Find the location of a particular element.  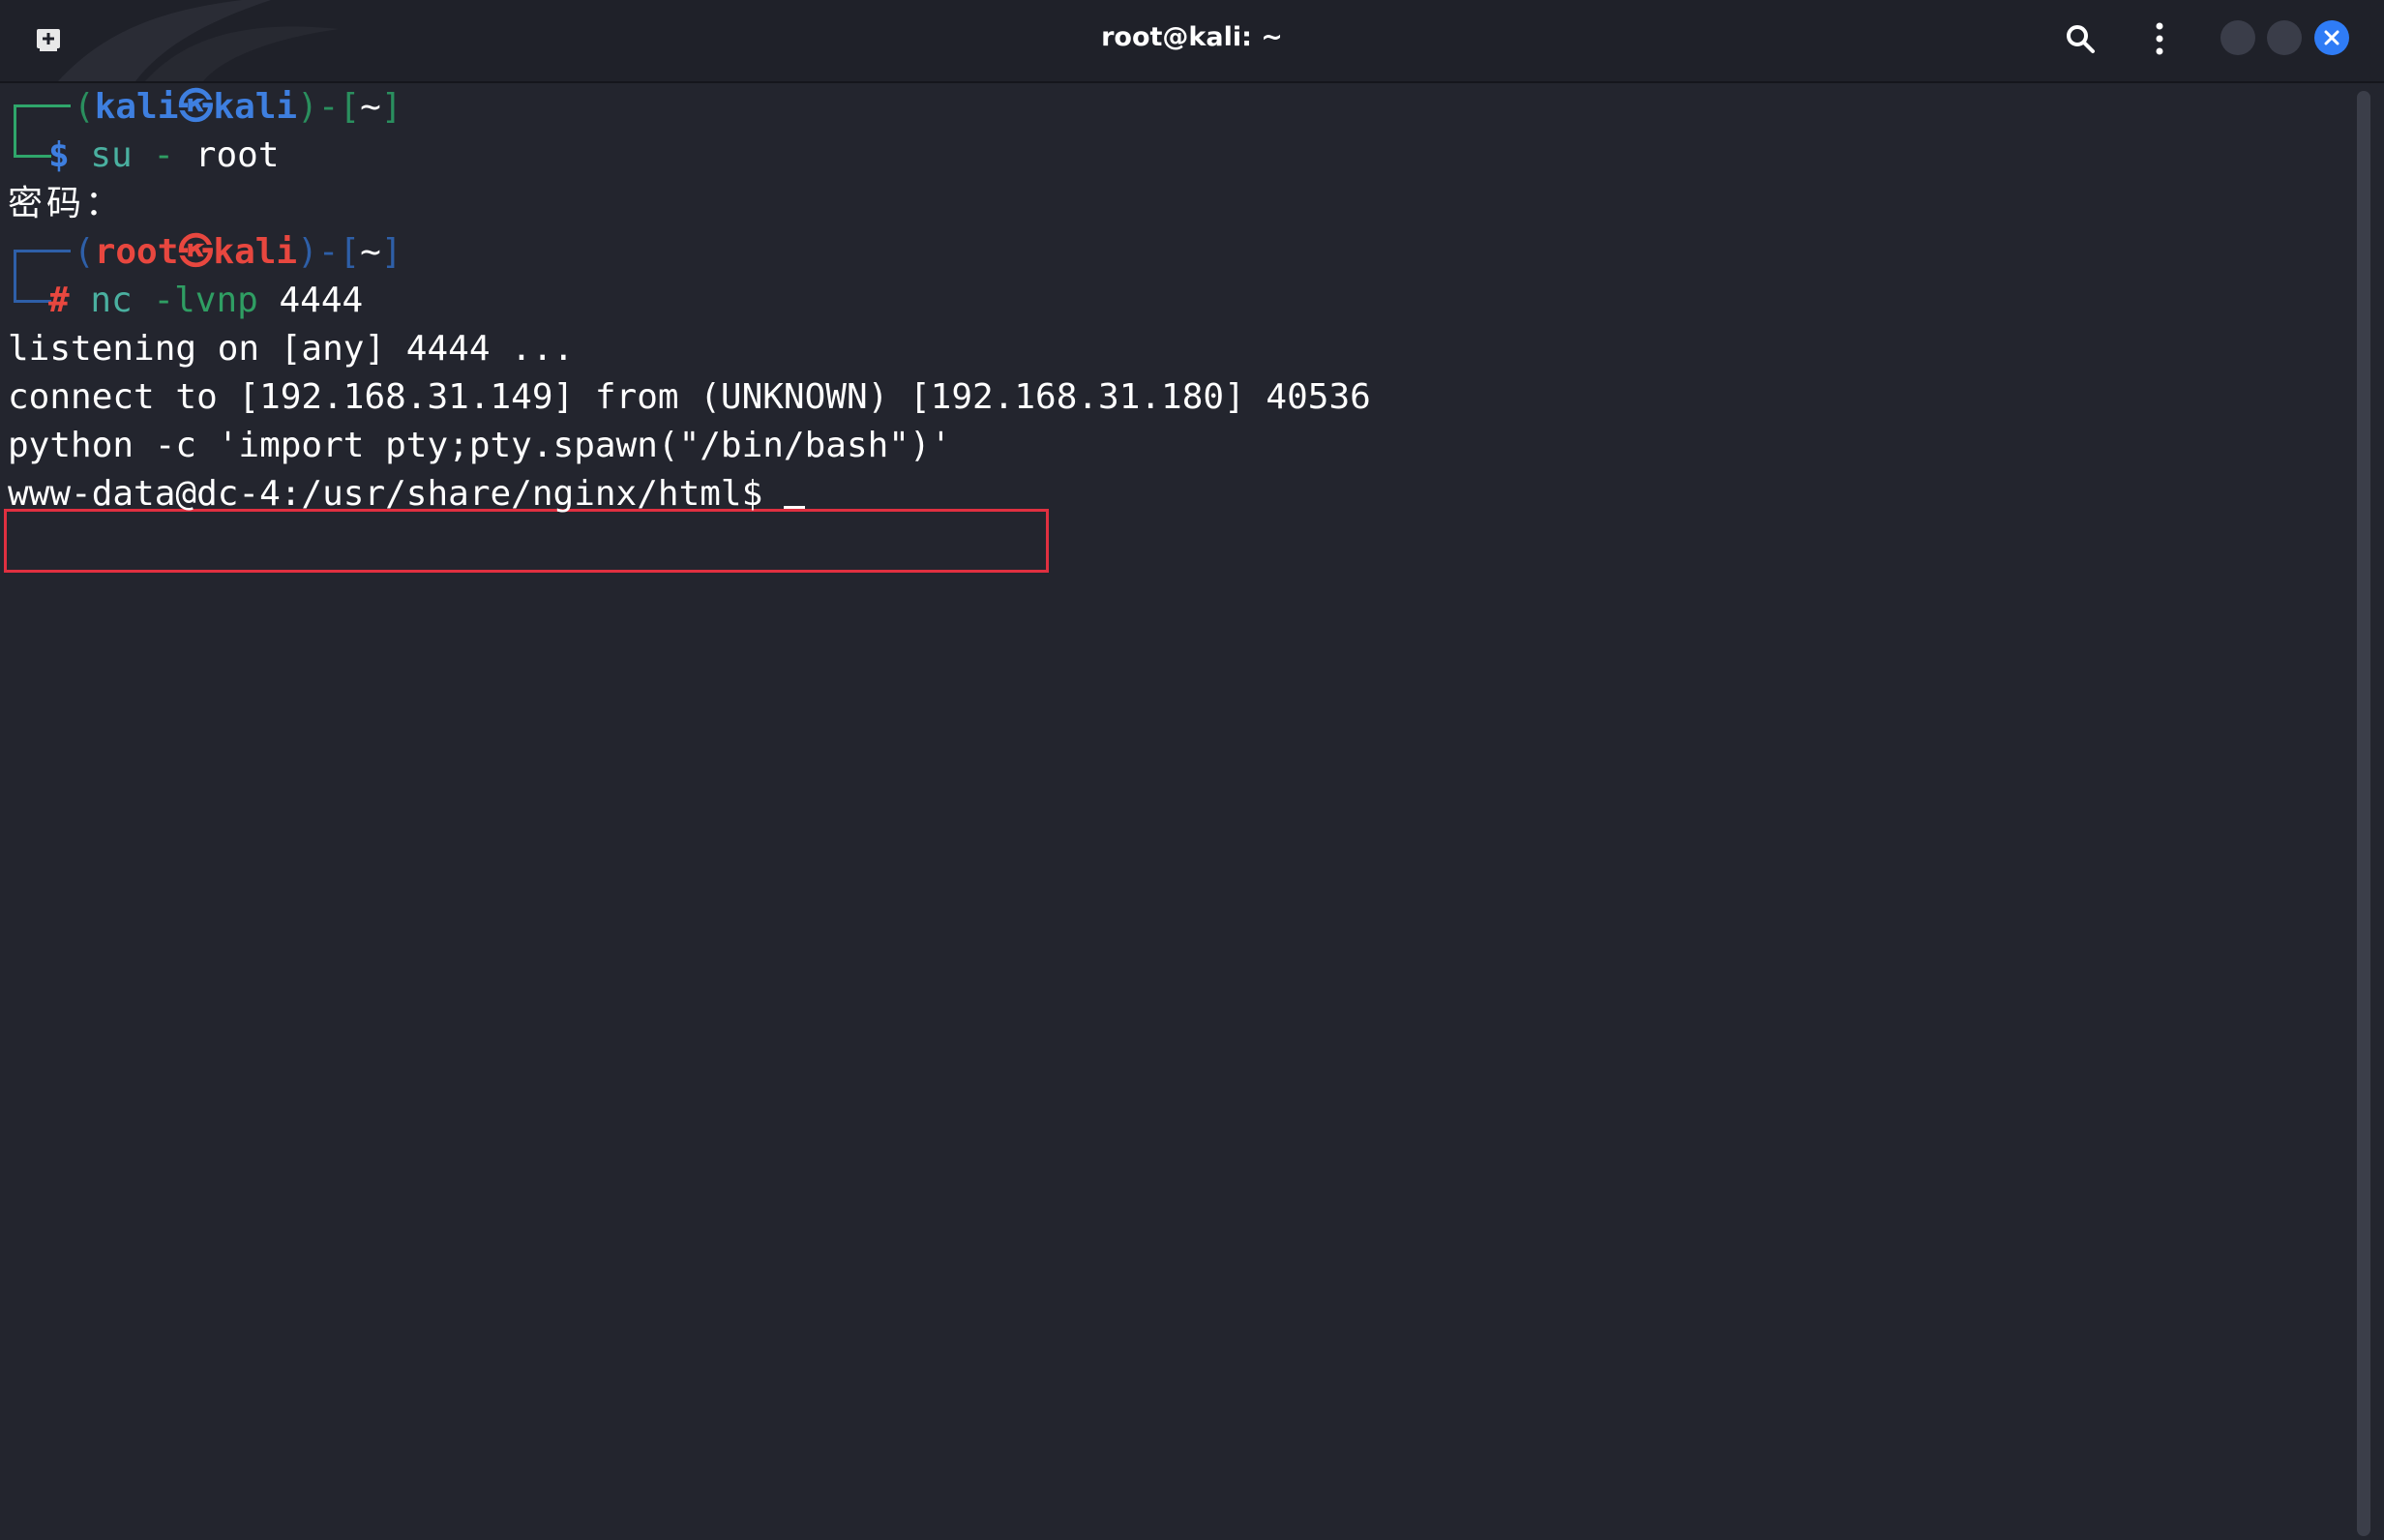

command-name: su is located at coordinates (111, 155).